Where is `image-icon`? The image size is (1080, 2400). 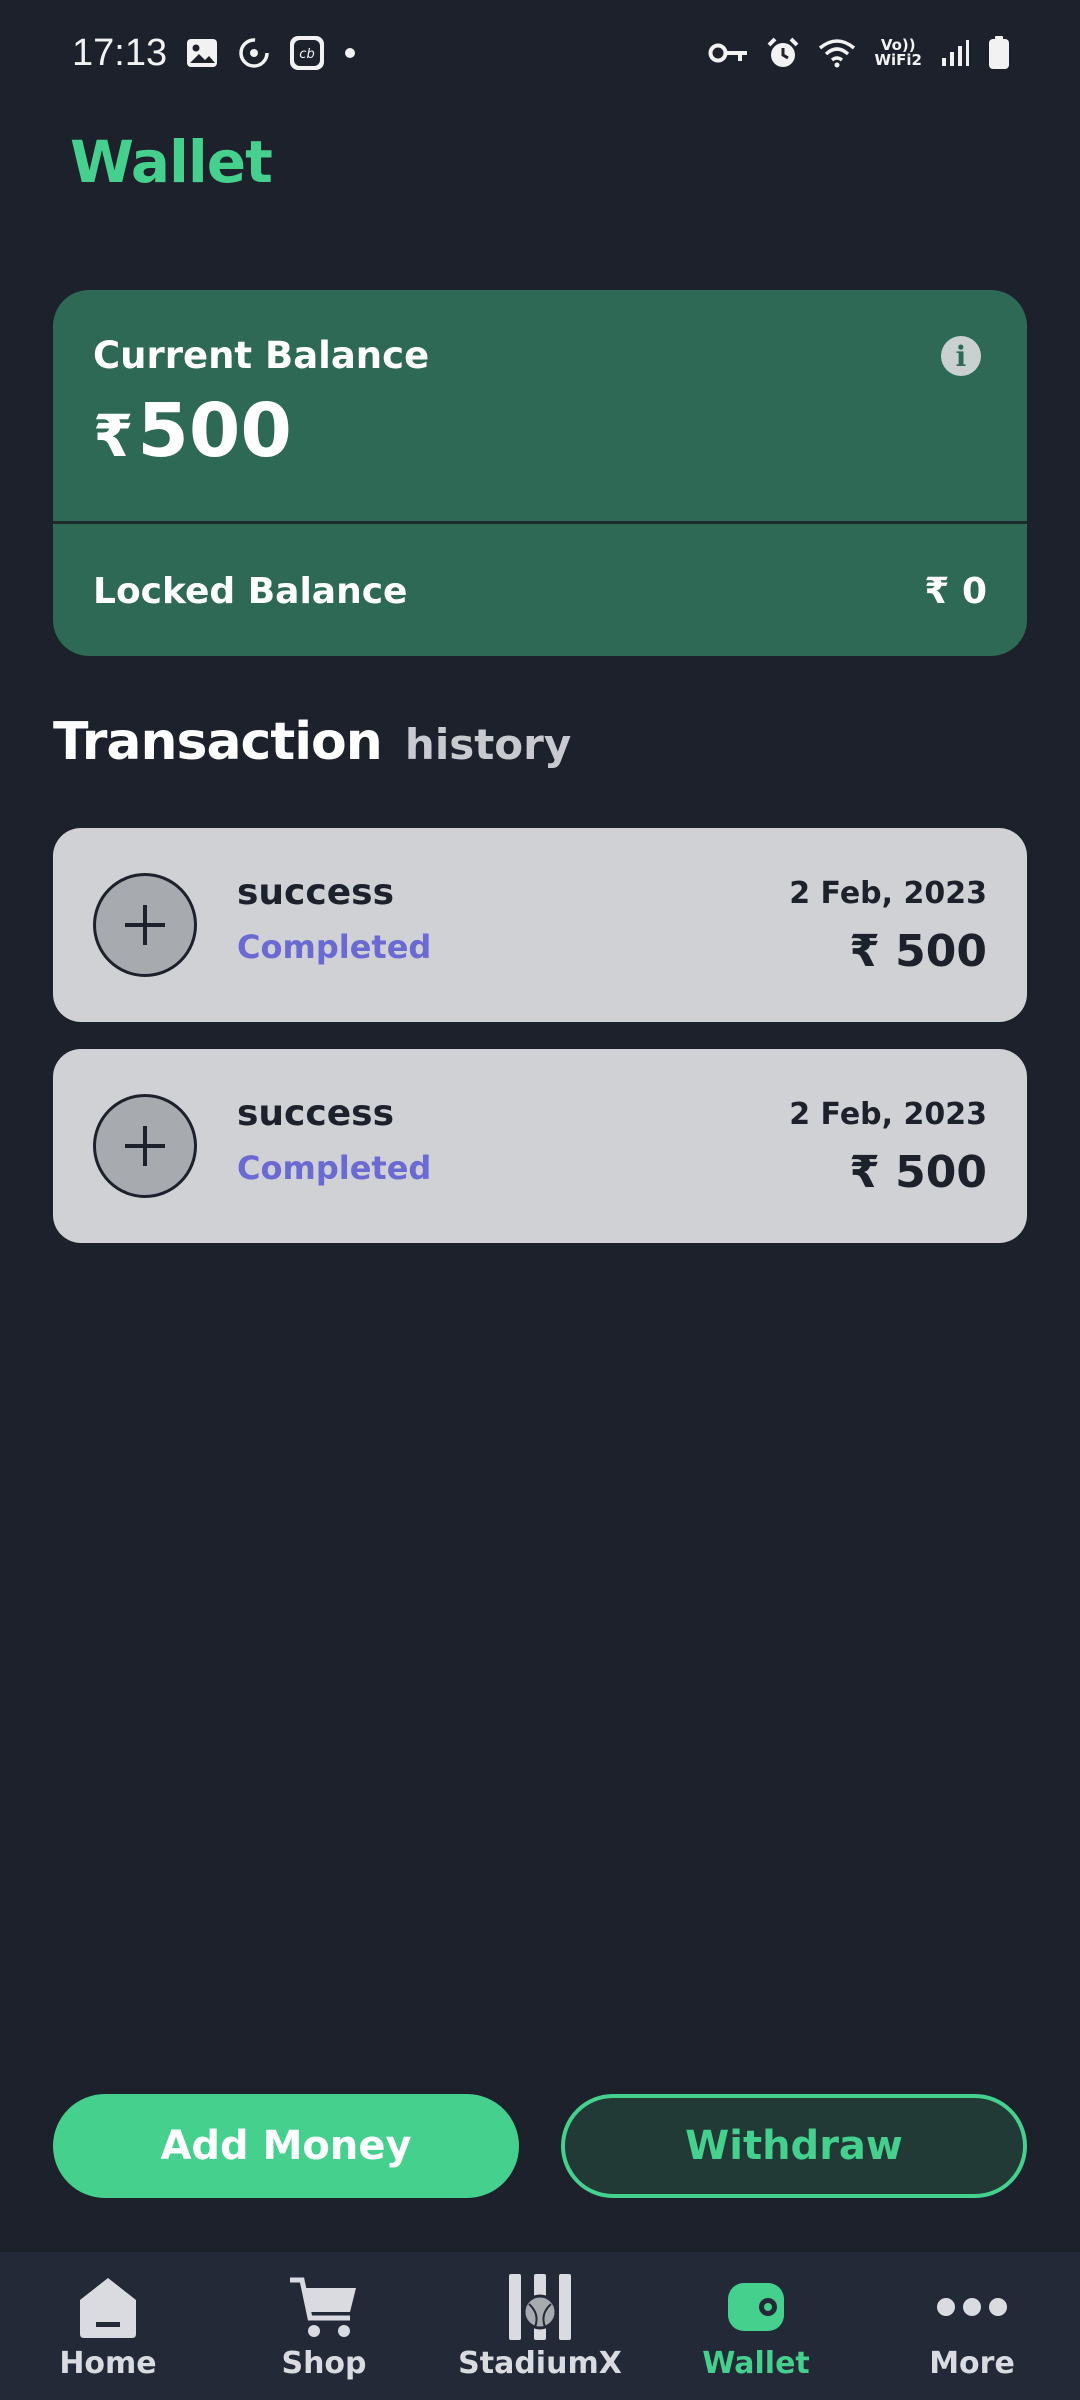
image-icon is located at coordinates (202, 53).